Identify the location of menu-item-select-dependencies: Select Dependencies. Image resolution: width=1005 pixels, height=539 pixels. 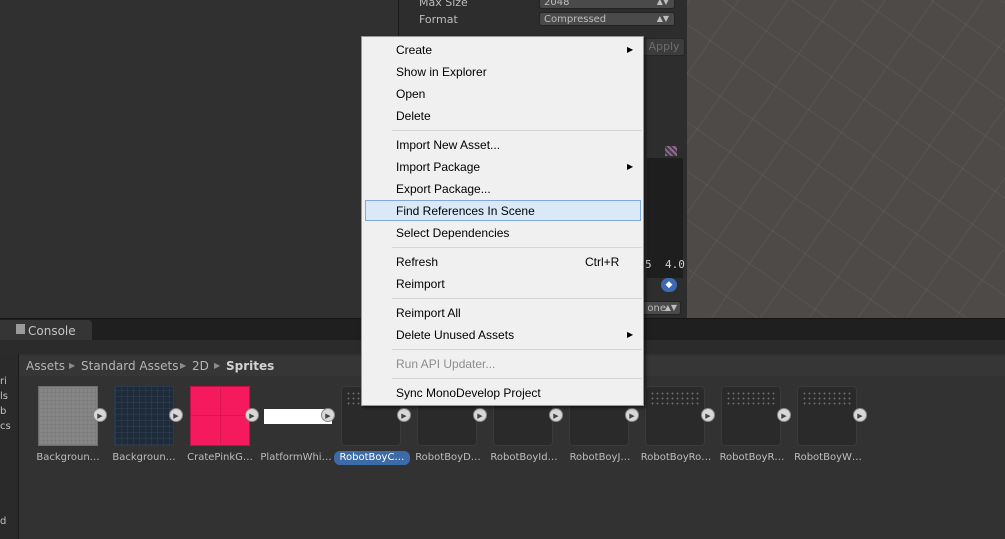
(452, 233).